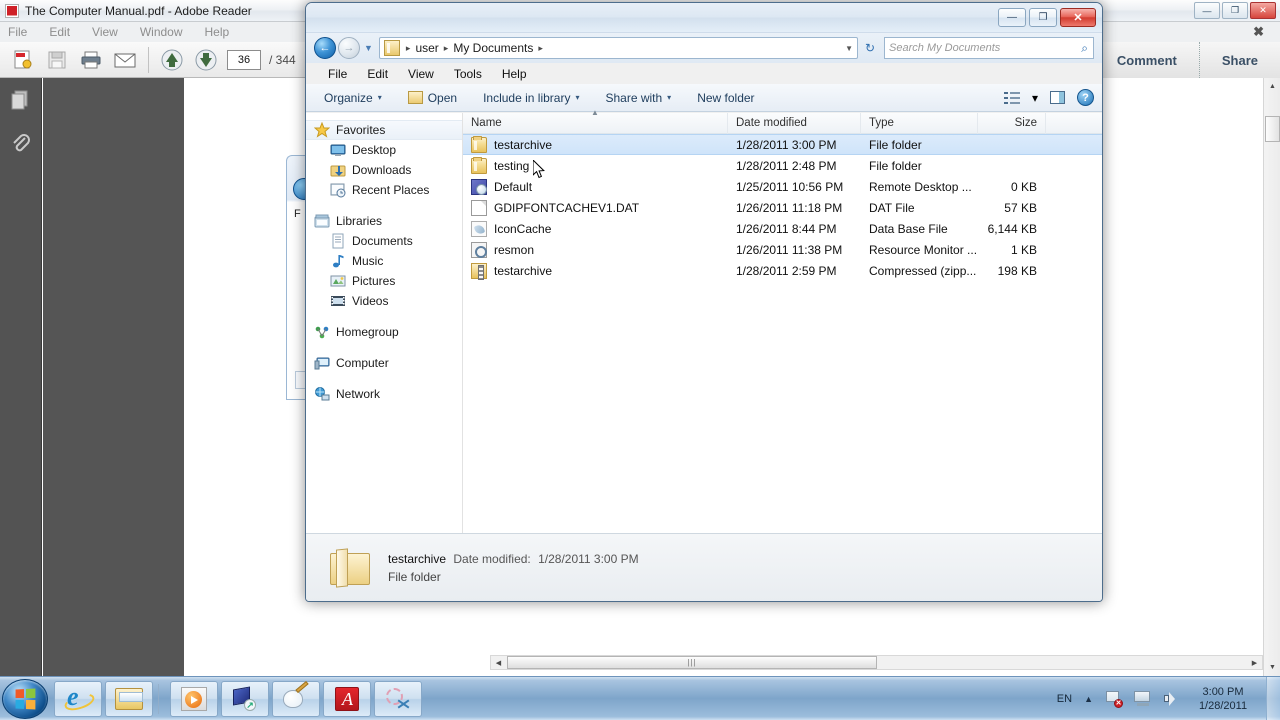  Describe the element at coordinates (384, 281) in the screenshot. I see `sidebar-item-pictures: Pictures` at that location.